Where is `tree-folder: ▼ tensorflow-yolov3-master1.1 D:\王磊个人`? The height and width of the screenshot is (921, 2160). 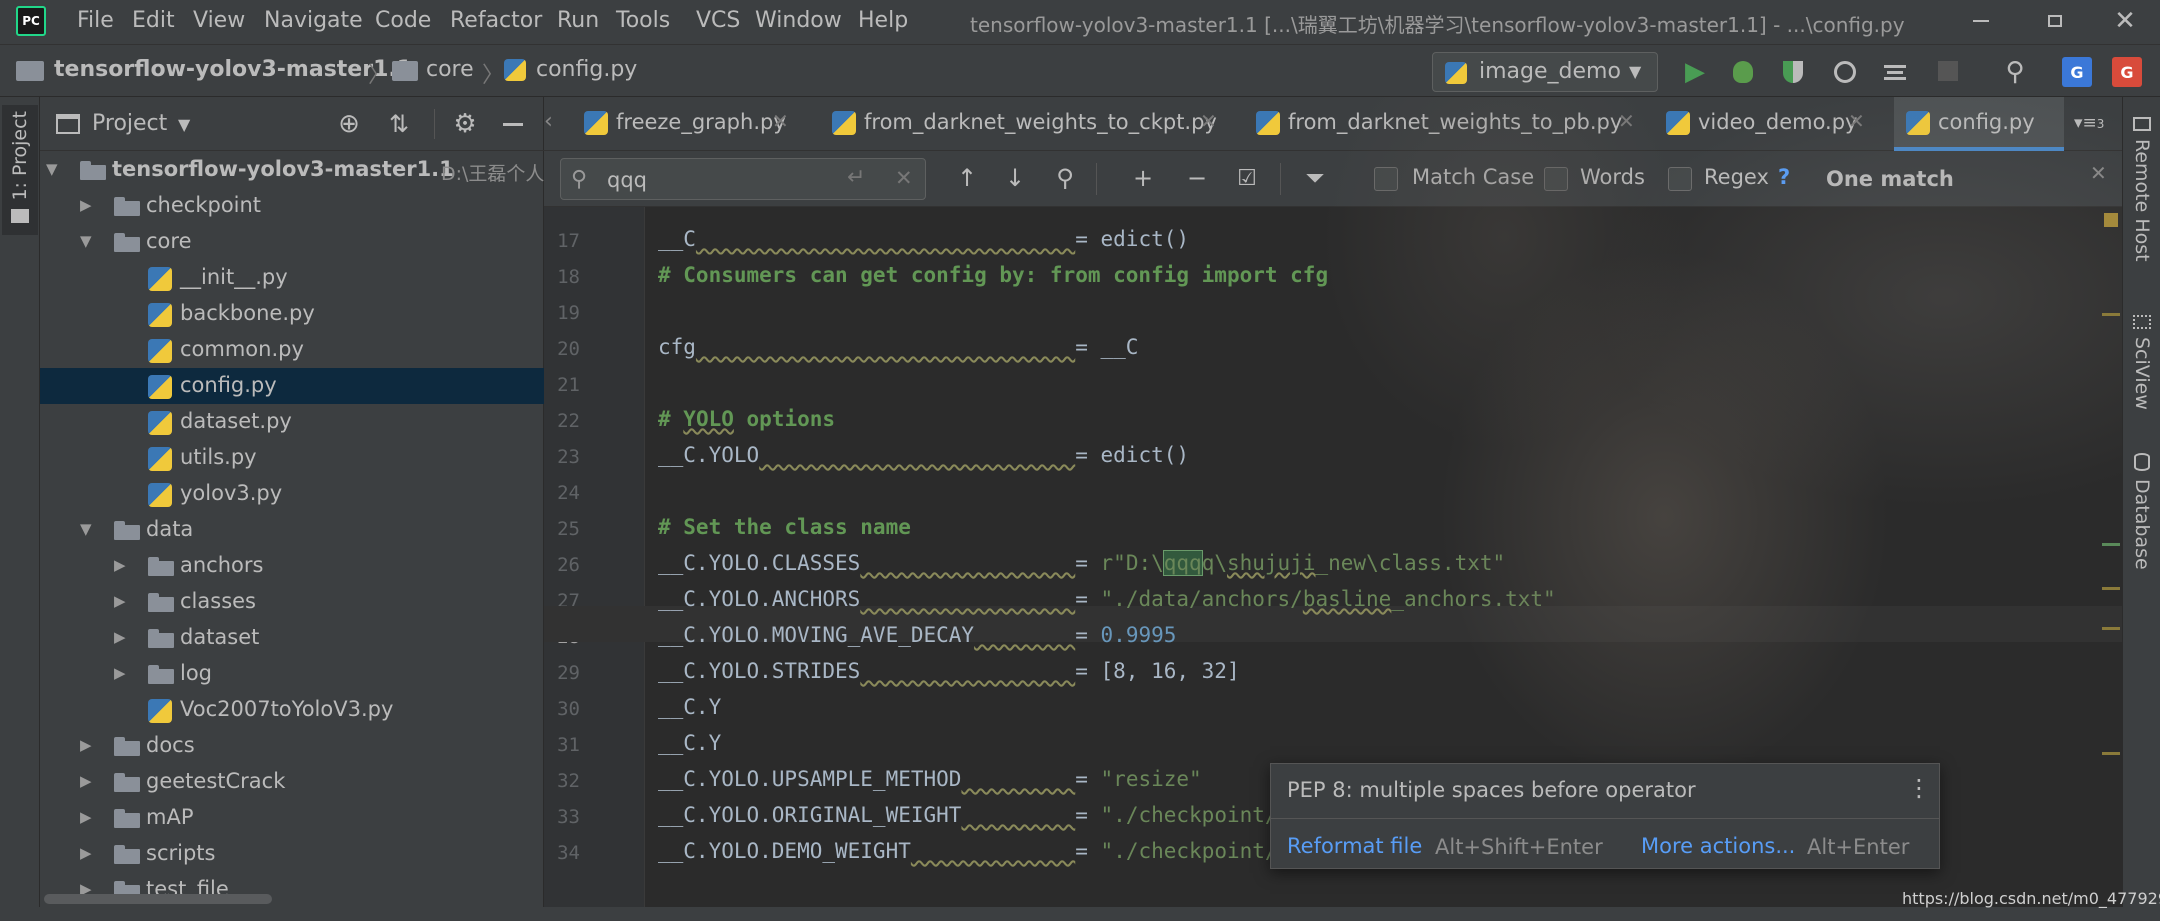
tree-folder: ▼ tensorflow-yolov3-master1.1 D:\王磊个人 is located at coordinates (292, 170).